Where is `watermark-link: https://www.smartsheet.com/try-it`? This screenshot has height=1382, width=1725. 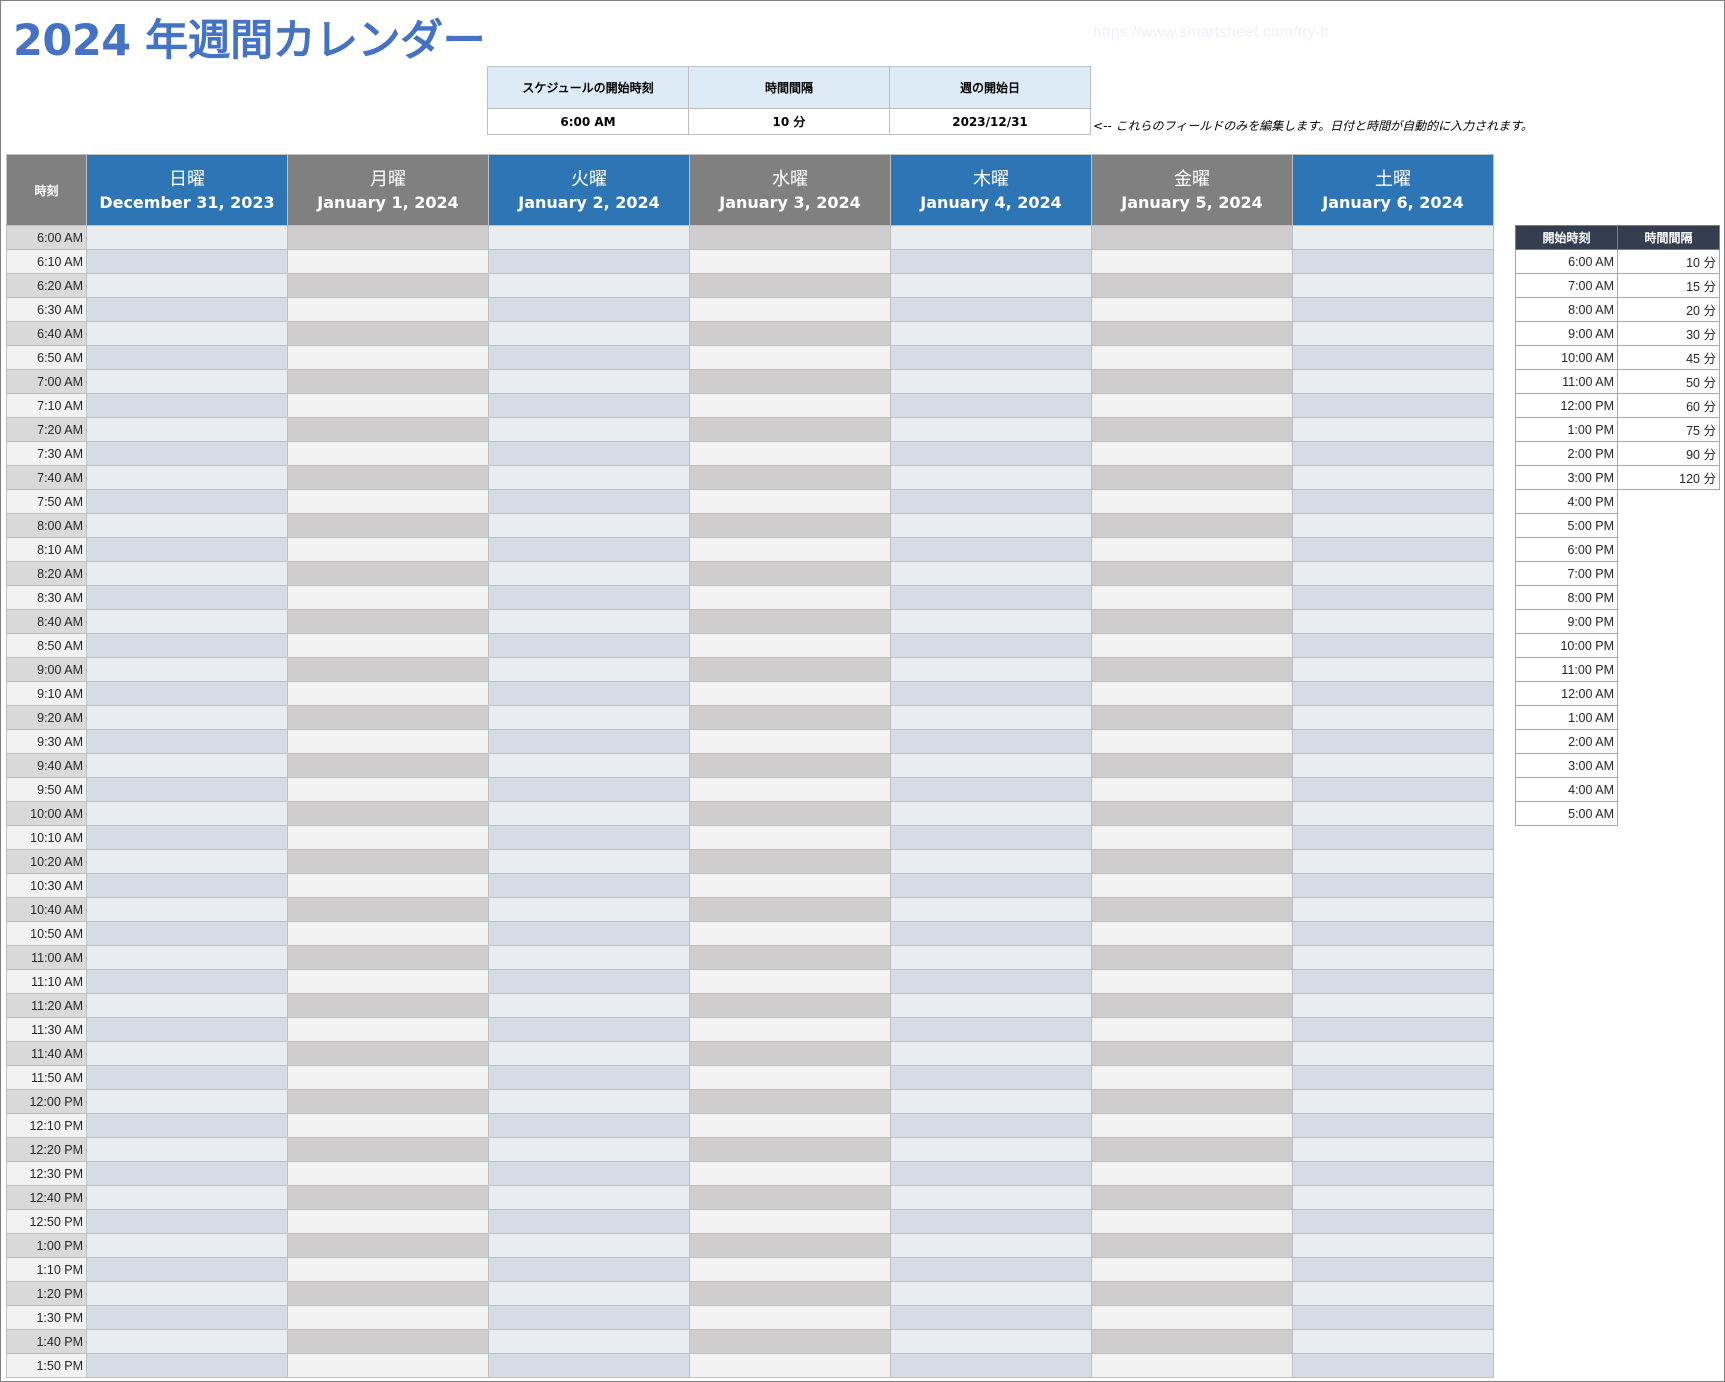
watermark-link: https://www.smartsheet.com/try-it is located at coordinates (1211, 33).